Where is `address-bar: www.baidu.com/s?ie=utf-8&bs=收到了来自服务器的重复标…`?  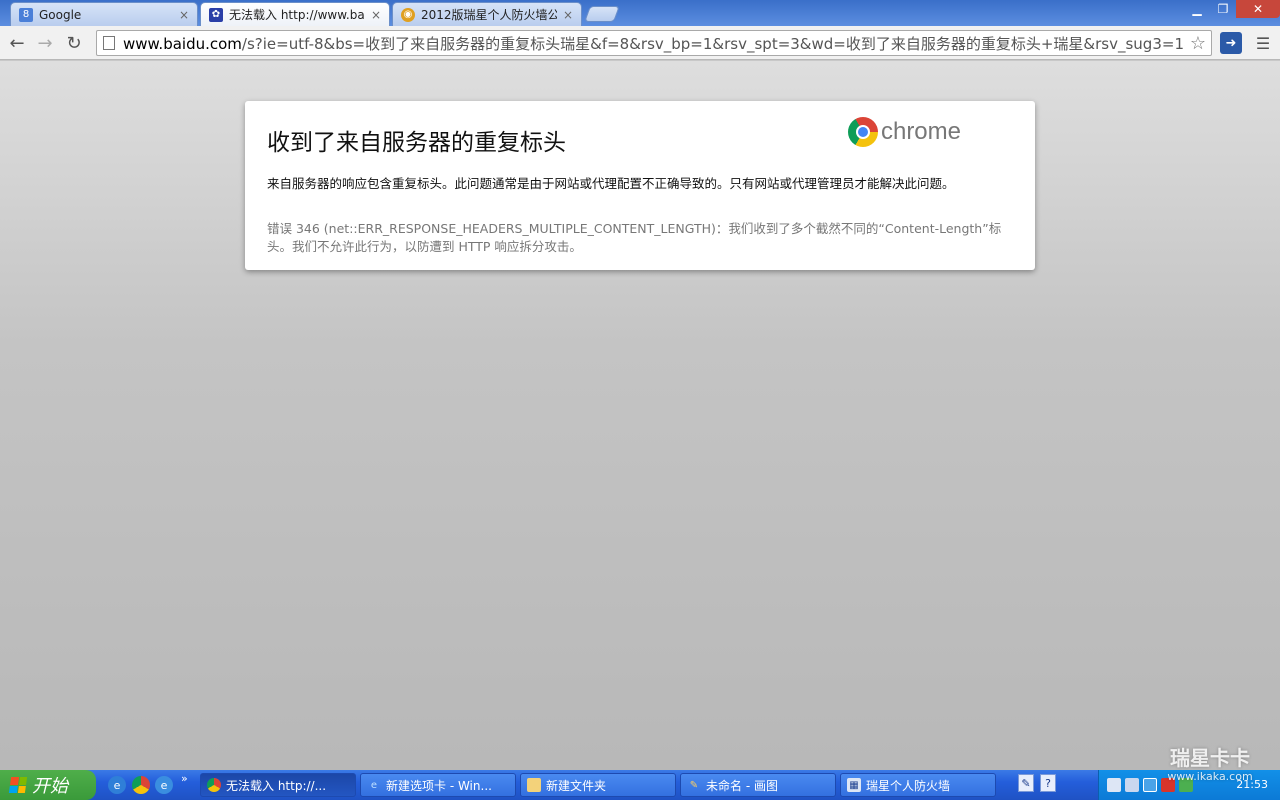 address-bar: www.baidu.com/s?ie=utf-8&bs=收到了来自服务器的重复标… is located at coordinates (654, 43).